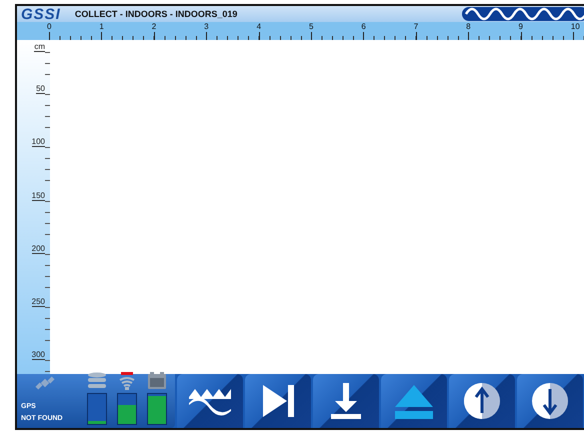  Describe the element at coordinates (278, 401) in the screenshot. I see `skip-button` at that location.